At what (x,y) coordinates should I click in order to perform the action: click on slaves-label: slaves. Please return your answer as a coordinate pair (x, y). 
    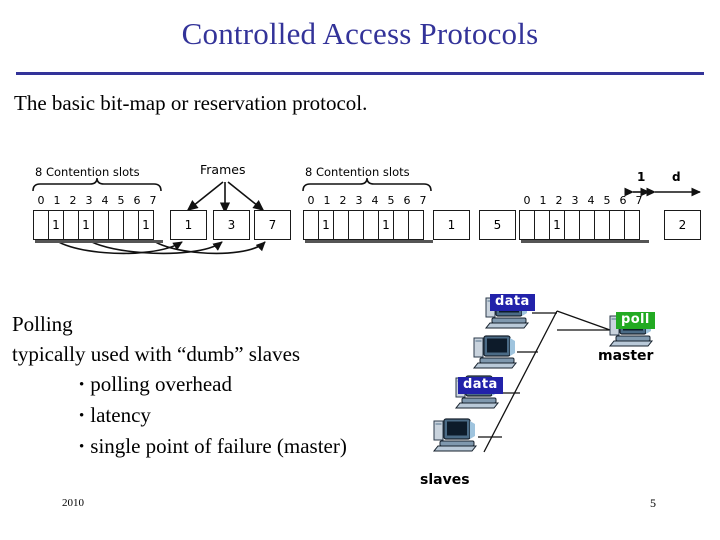
    Looking at the image, I should click on (445, 480).